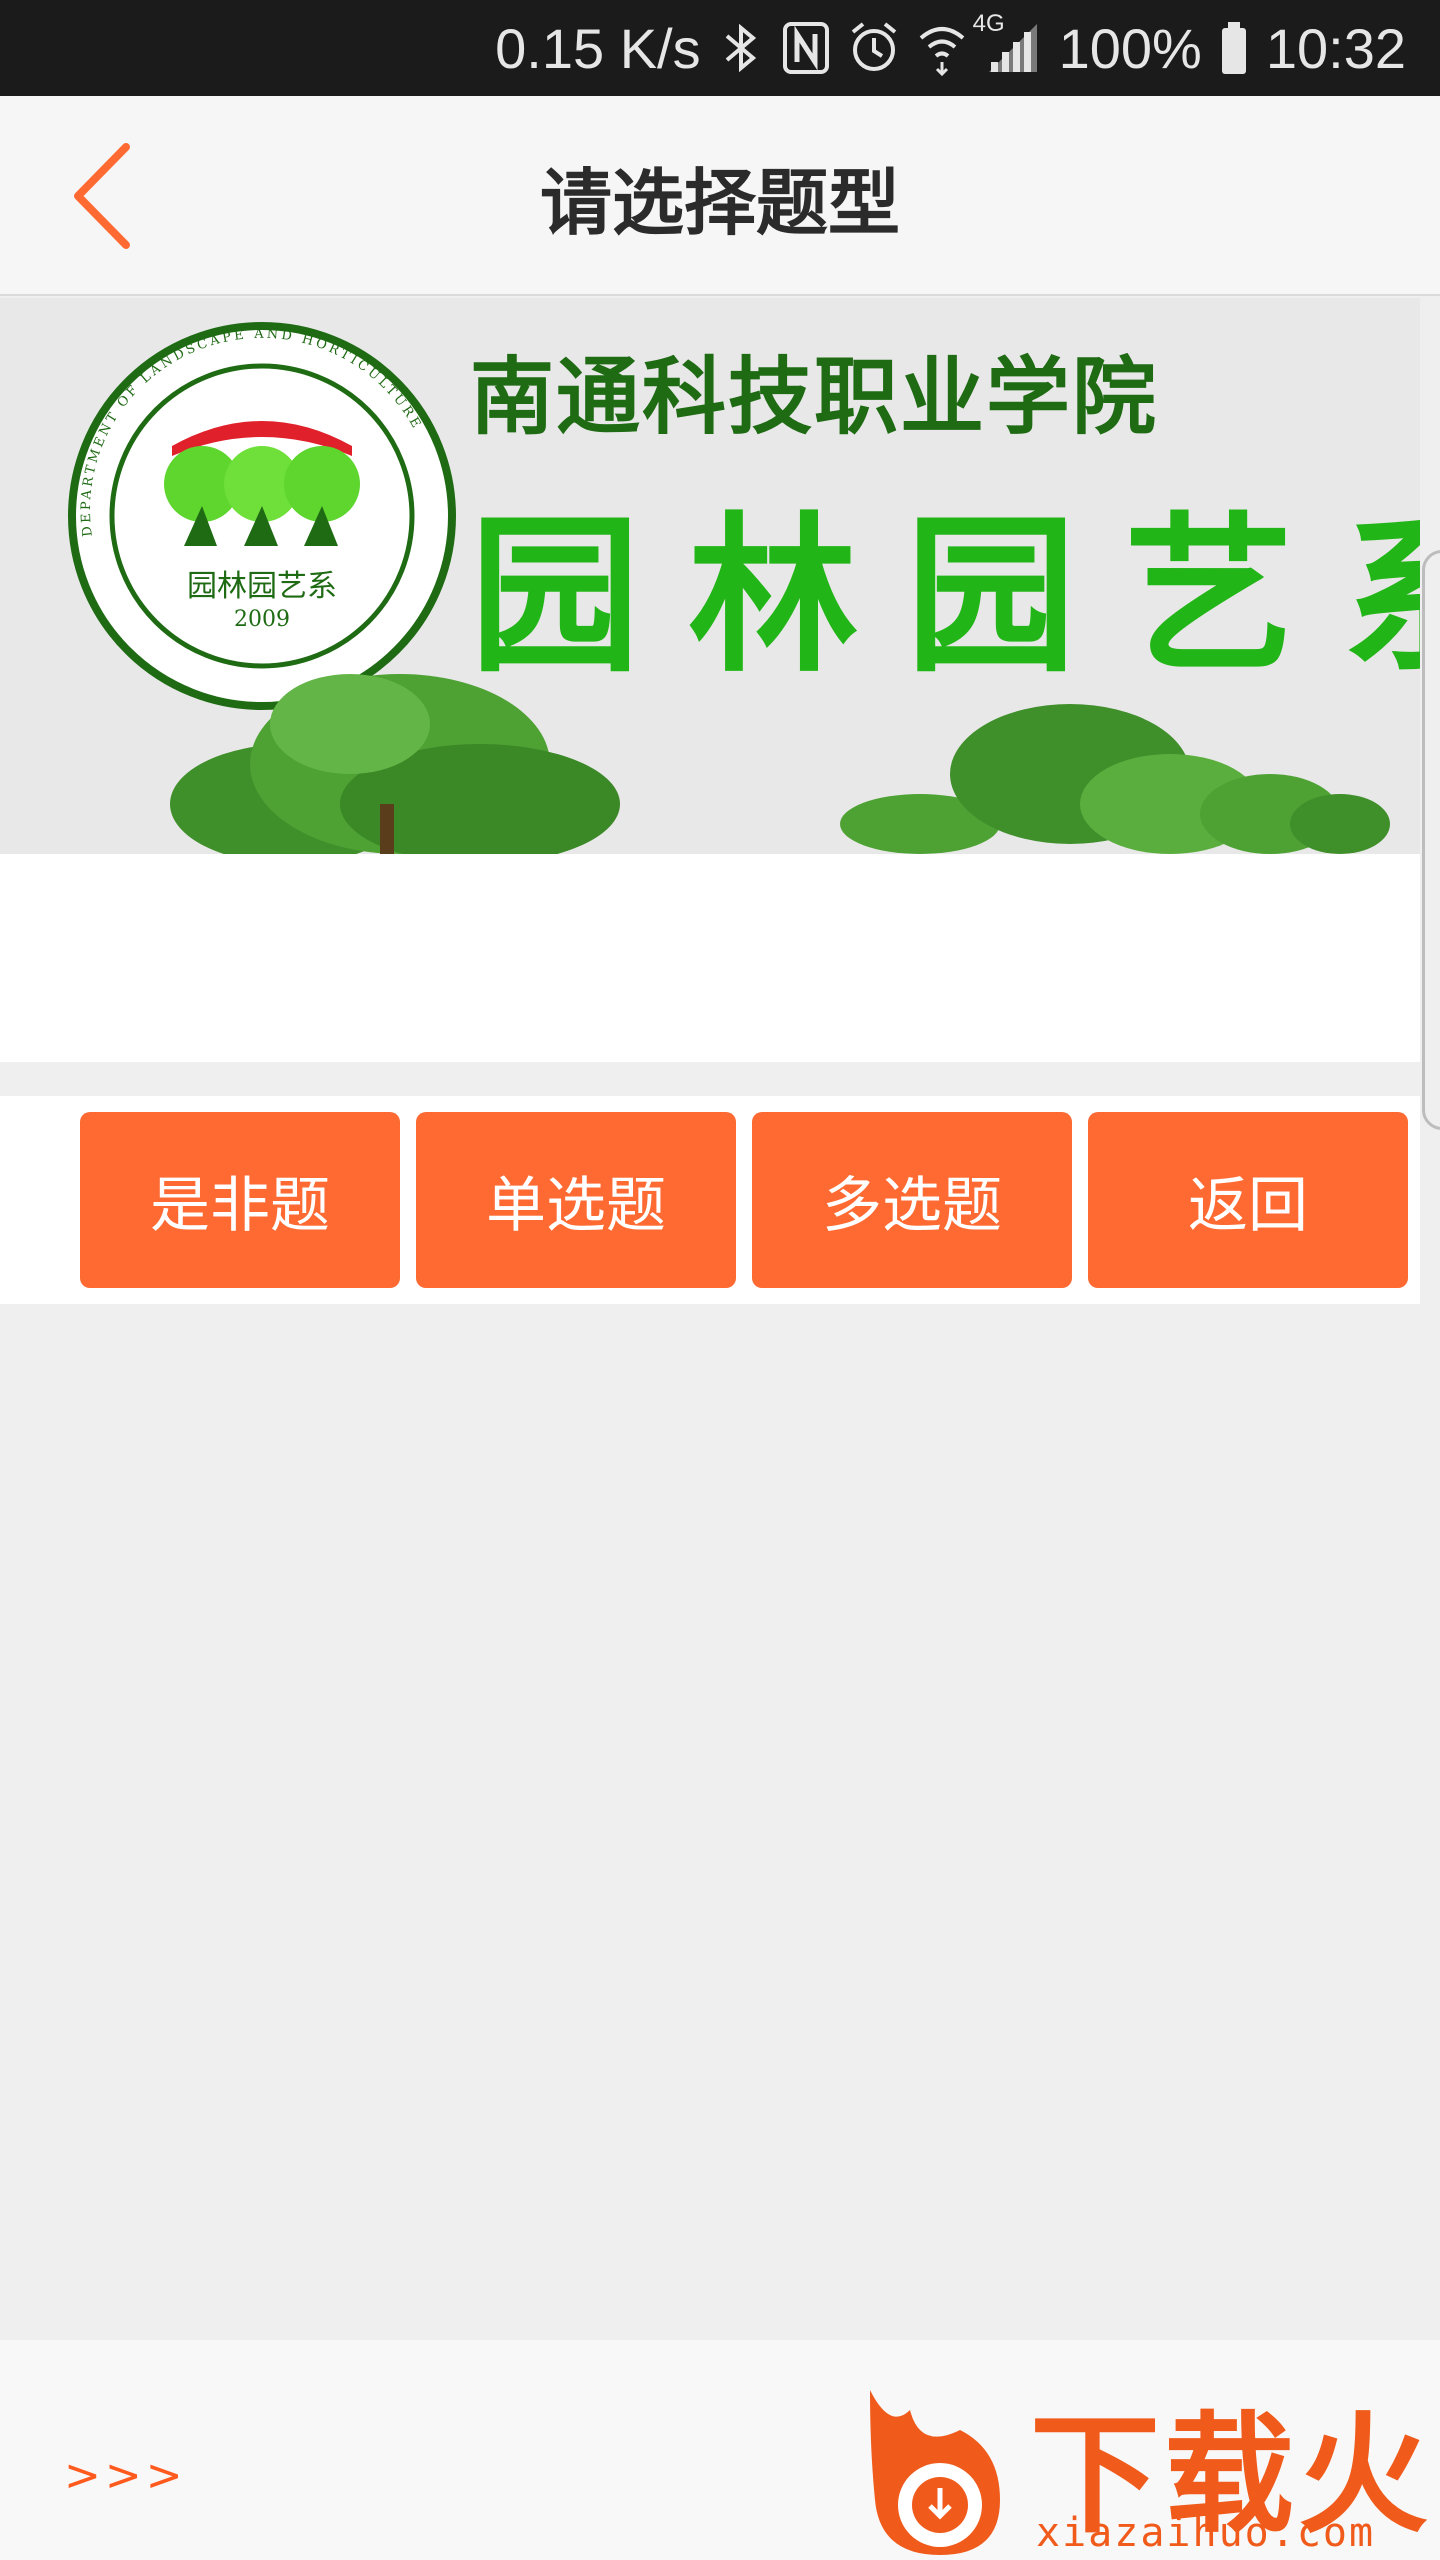  I want to click on single-choice-button: 单选题, so click(576, 1200).